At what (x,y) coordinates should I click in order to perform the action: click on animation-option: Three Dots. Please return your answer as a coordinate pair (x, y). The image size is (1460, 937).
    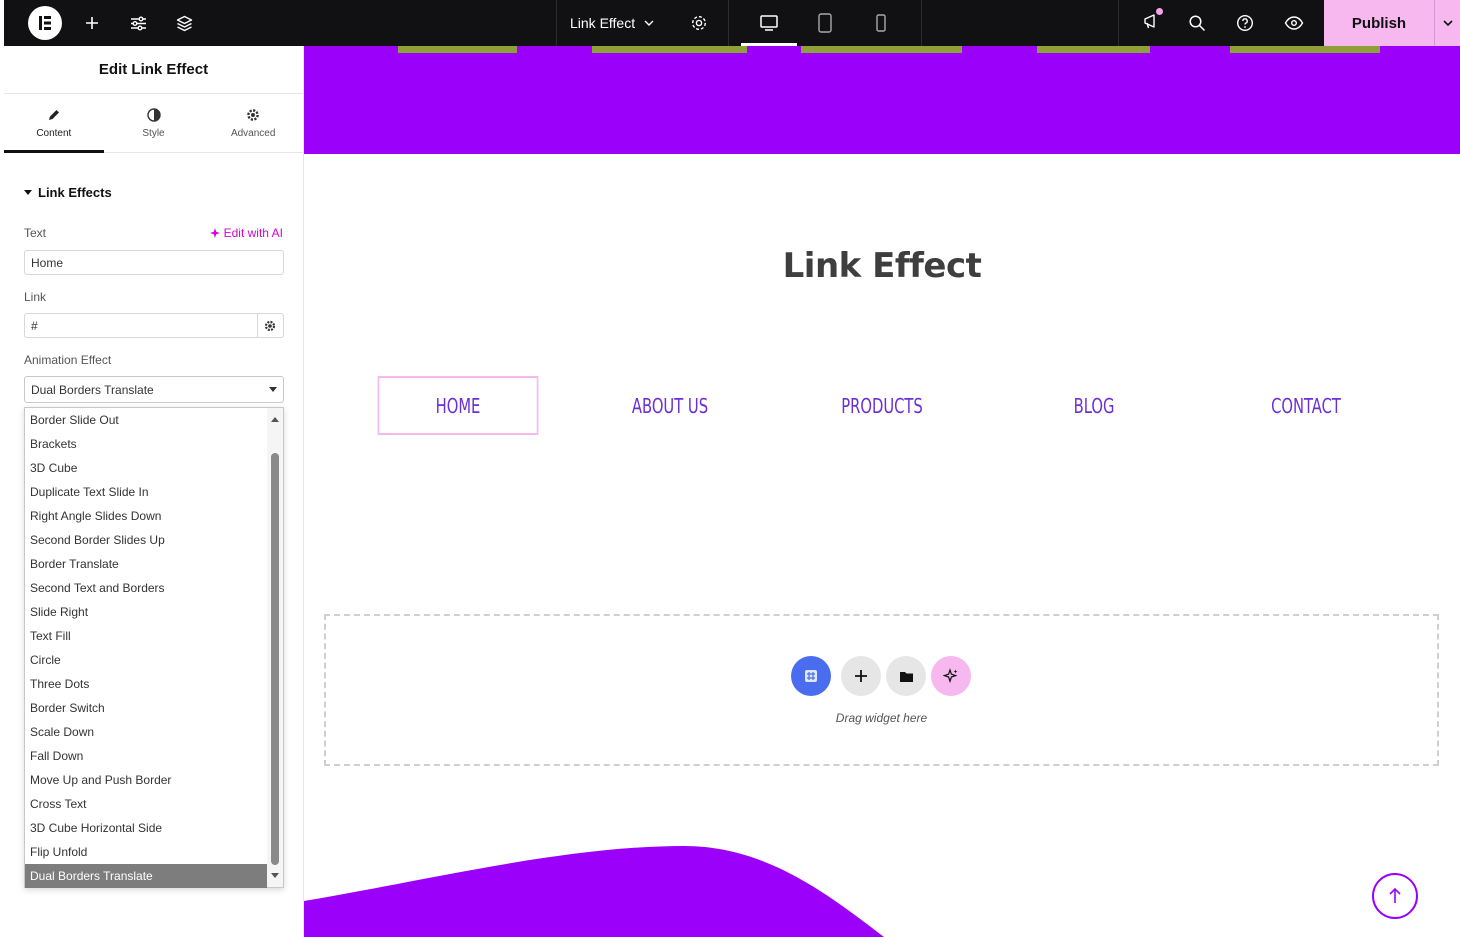
    Looking at the image, I should click on (146, 684).